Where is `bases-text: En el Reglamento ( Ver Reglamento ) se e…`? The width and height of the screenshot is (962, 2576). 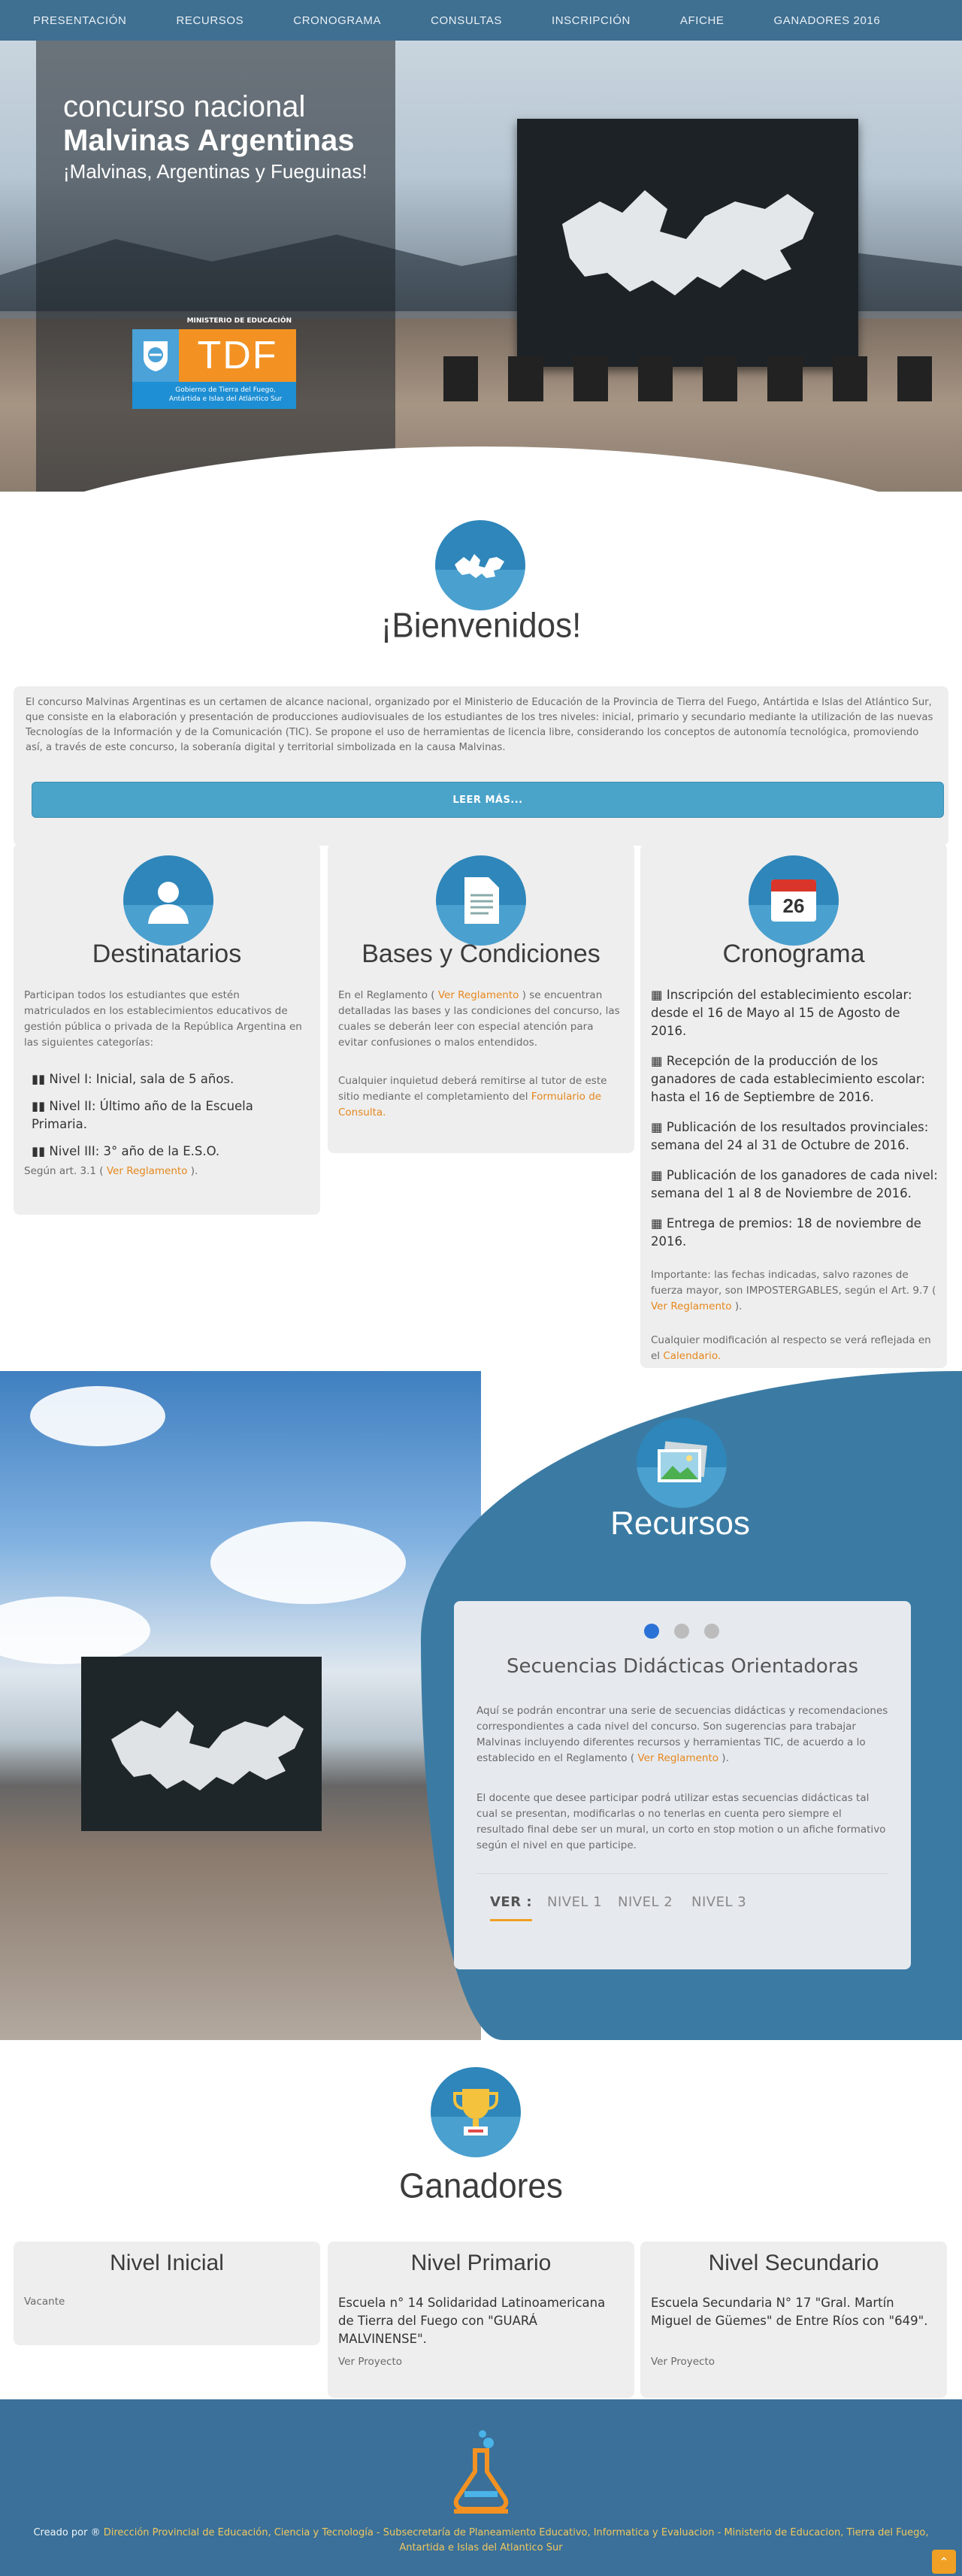 bases-text: En el Reglamento ( Ver Reglamento ) se e… is located at coordinates (479, 1019).